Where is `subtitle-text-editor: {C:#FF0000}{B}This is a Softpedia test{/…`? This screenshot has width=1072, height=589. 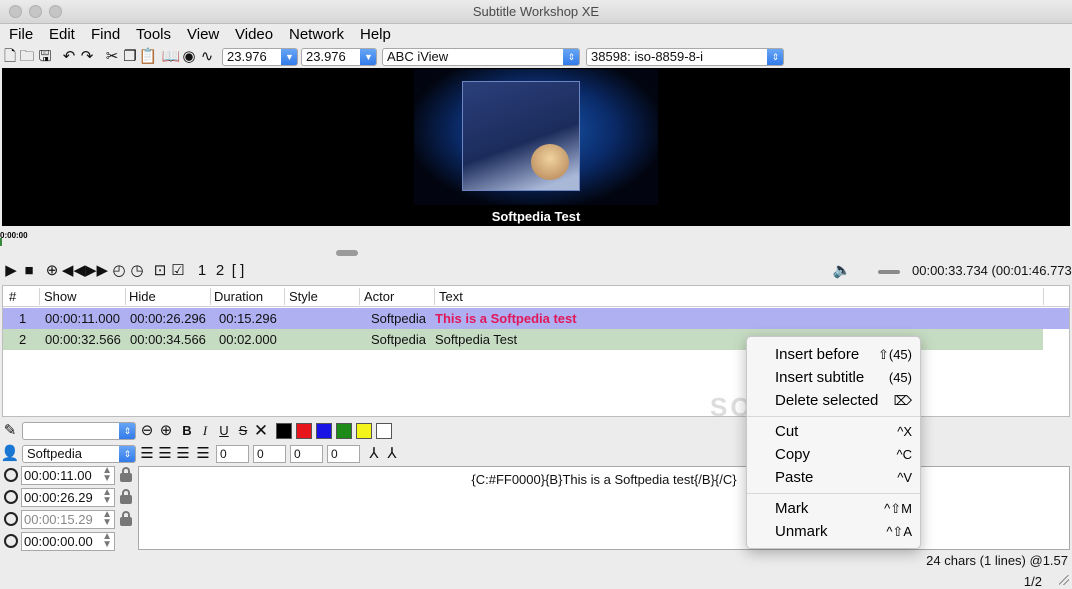
subtitle-text-editor: {C:#FF0000}{B}This is a Softpedia test{/… is located at coordinates (604, 508).